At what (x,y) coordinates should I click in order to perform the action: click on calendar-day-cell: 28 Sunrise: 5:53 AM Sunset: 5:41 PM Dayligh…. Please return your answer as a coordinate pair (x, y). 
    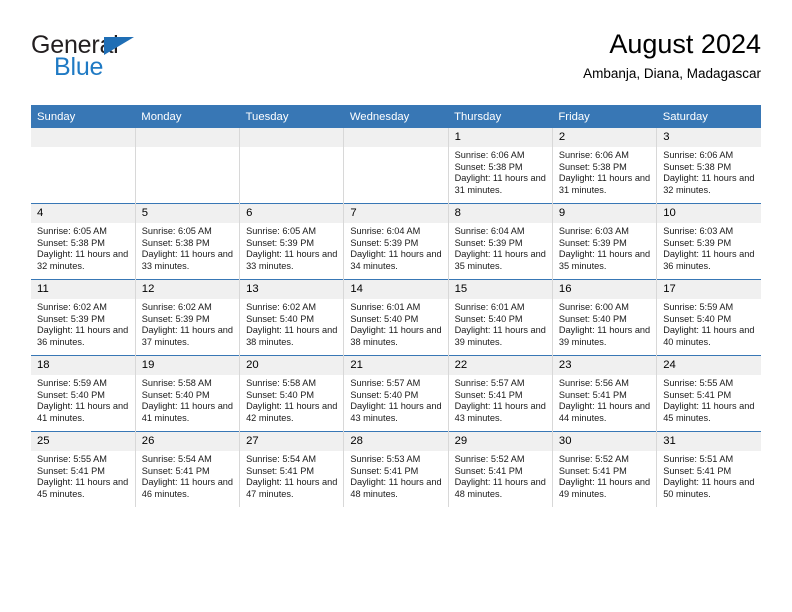
    Looking at the image, I should click on (396, 469).